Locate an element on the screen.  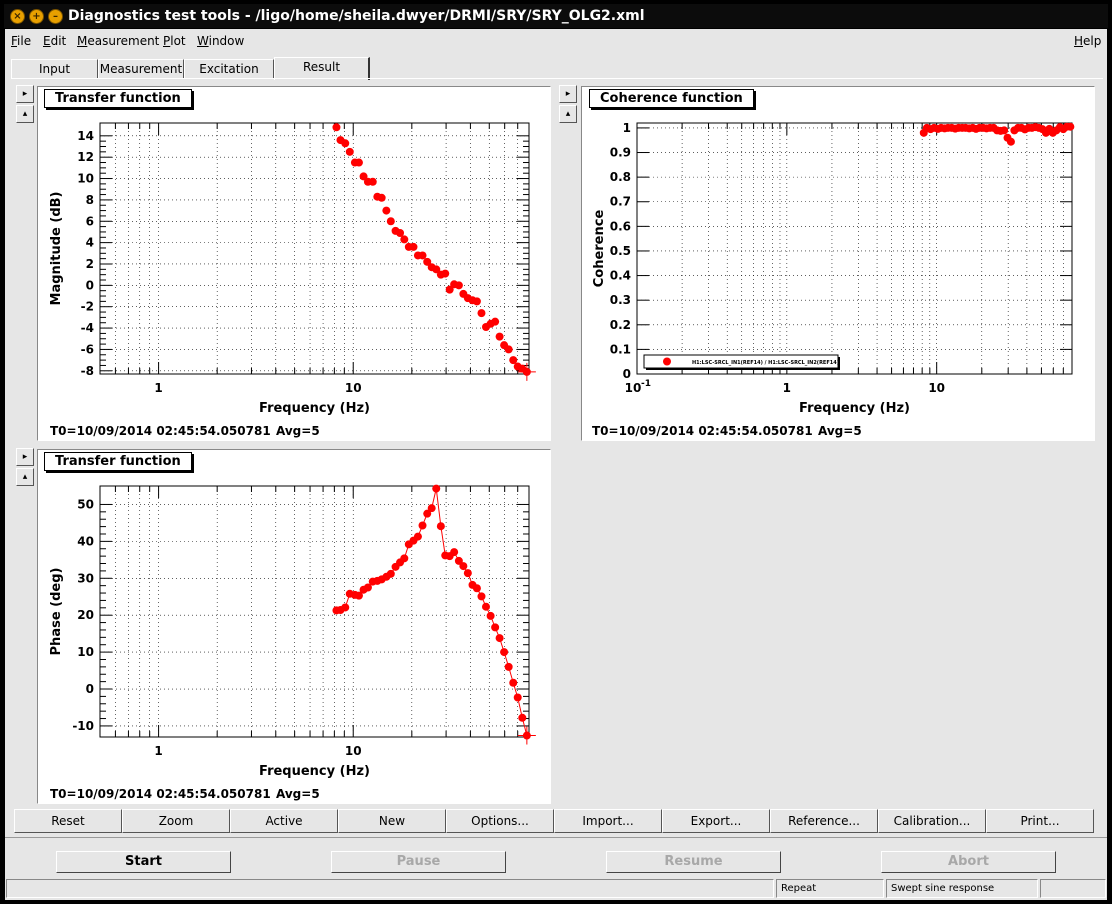
close-icon: × is located at coordinates (17, 16).